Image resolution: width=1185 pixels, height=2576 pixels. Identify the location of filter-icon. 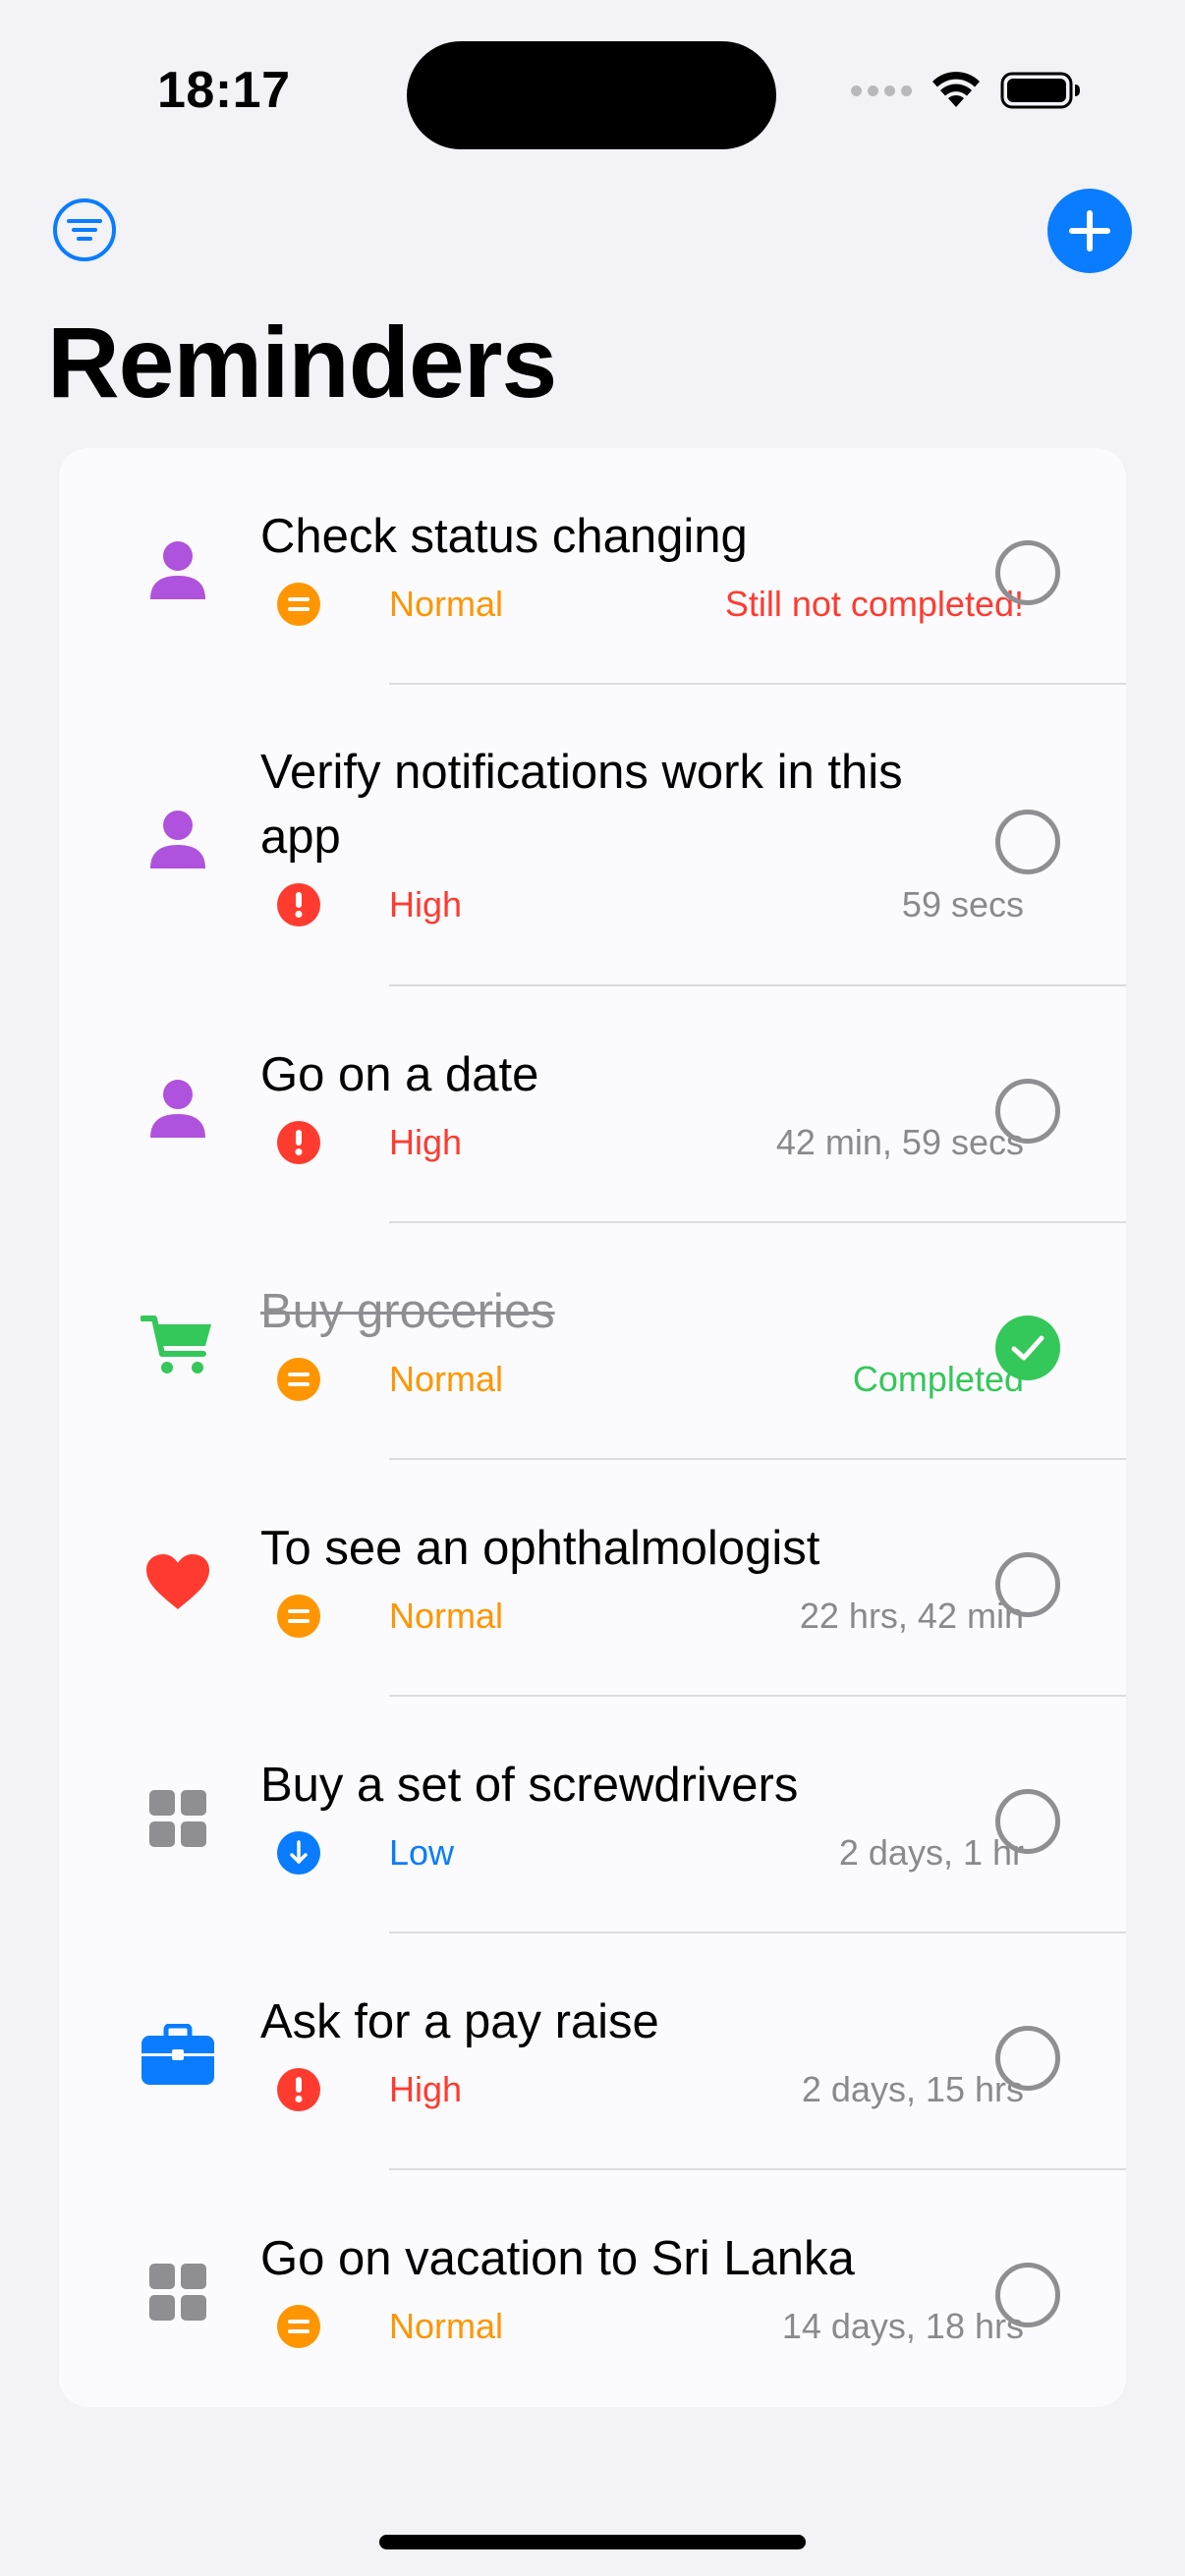
(84, 229).